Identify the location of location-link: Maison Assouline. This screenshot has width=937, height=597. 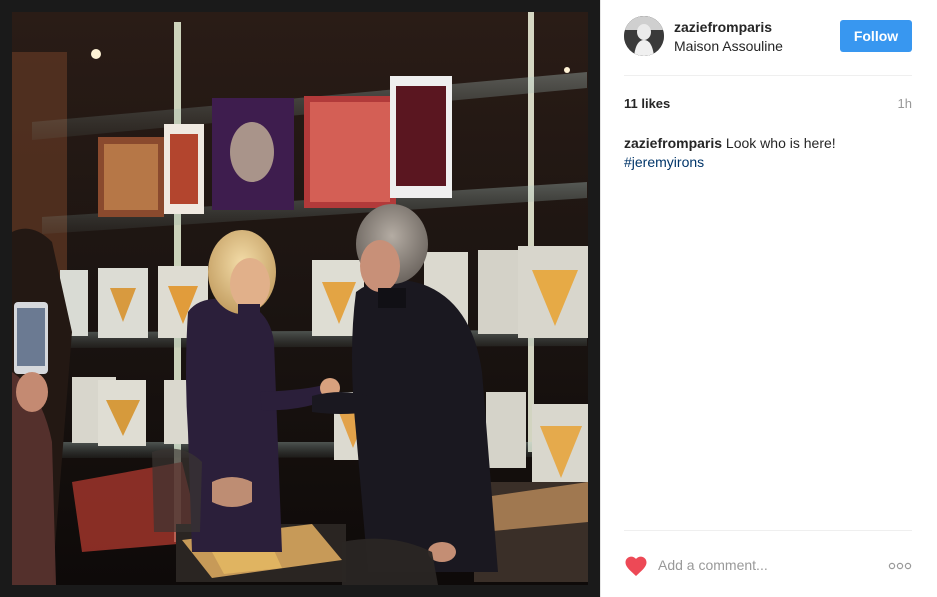
(728, 46).